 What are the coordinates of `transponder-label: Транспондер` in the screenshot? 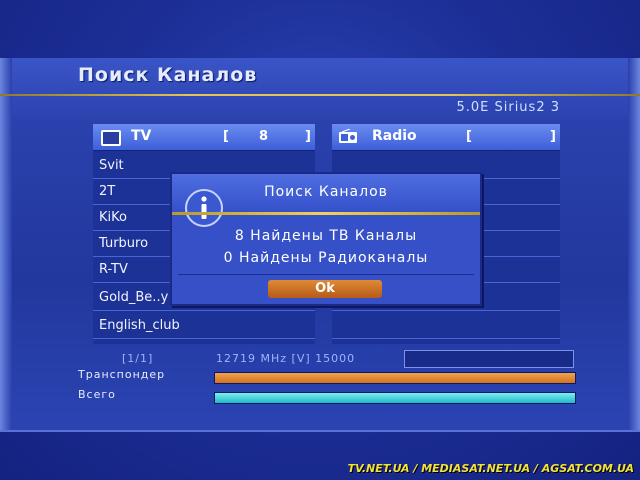 It's located at (122, 374).